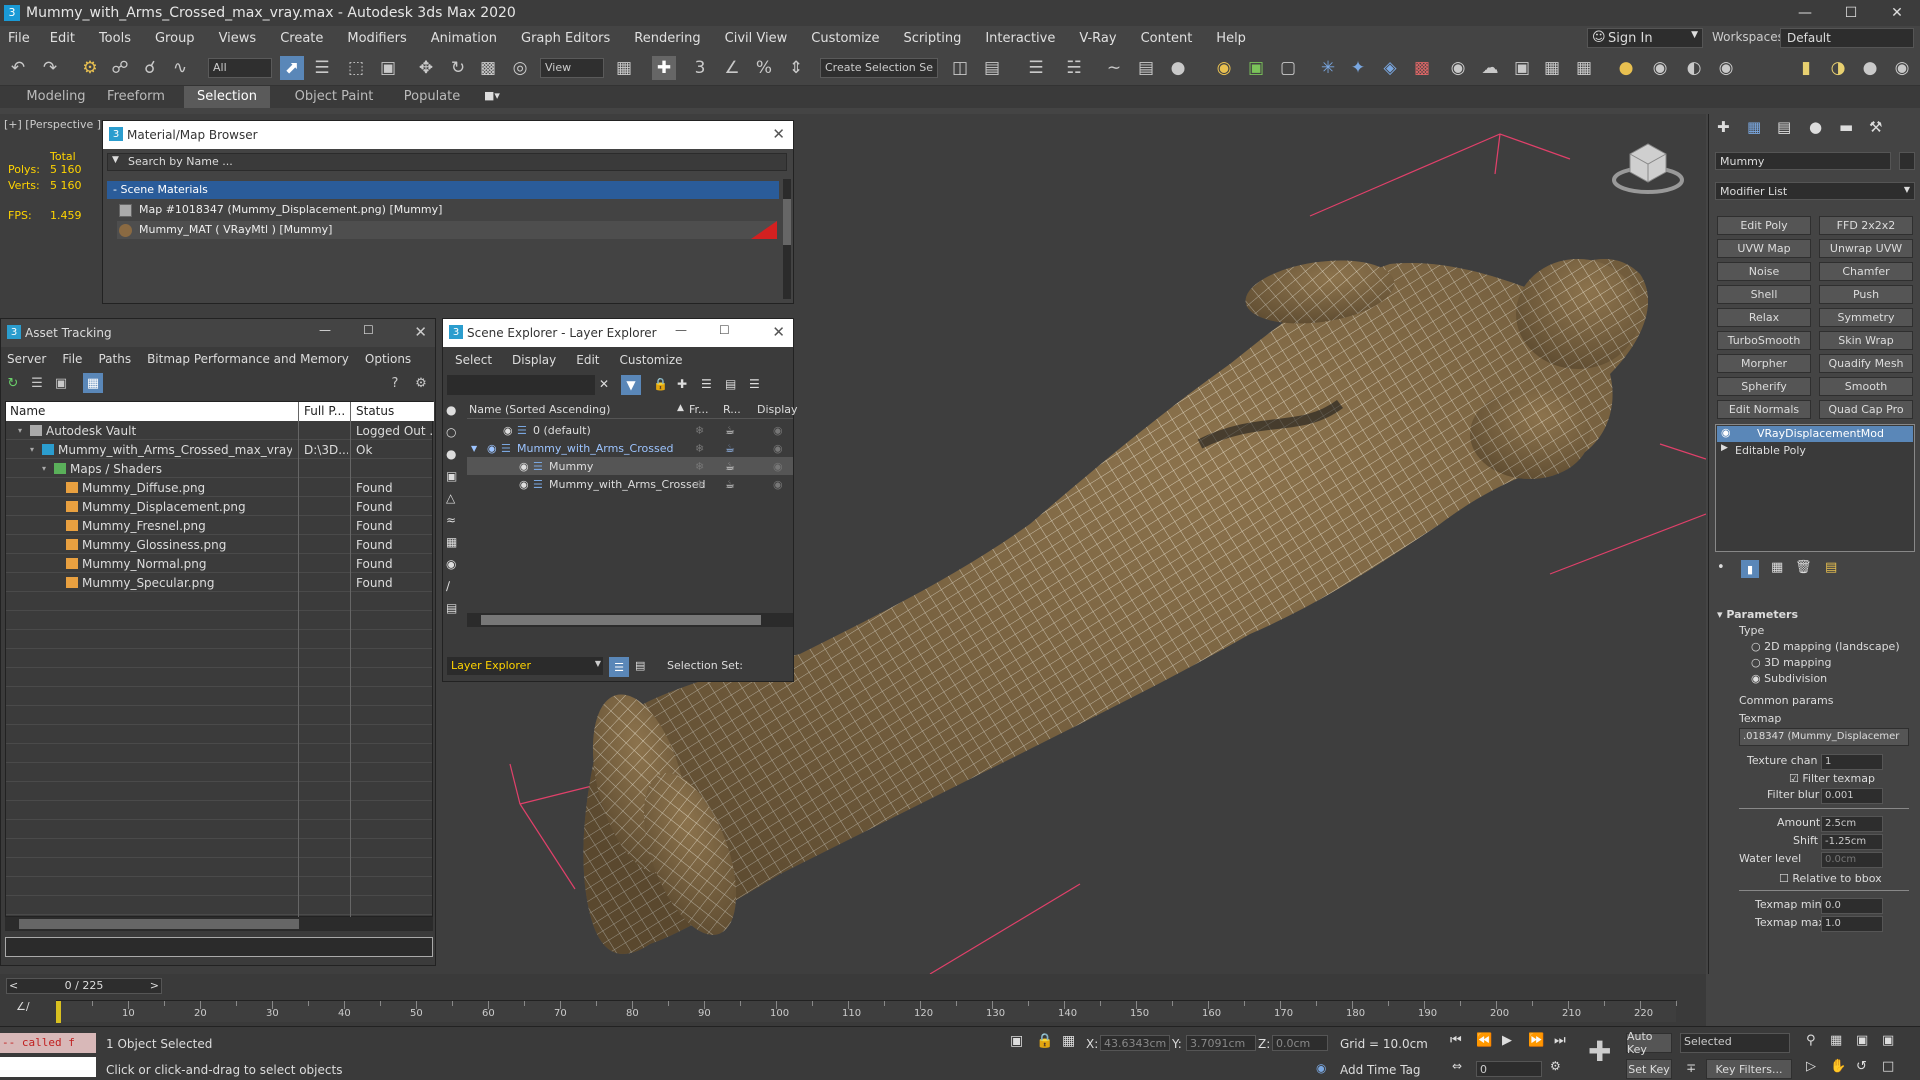 Image resolution: width=1920 pixels, height=1080 pixels. What do you see at coordinates (1815, 451) in the screenshot?
I see `stack-item-editable-poly: ▶ Editable Poly` at bounding box center [1815, 451].